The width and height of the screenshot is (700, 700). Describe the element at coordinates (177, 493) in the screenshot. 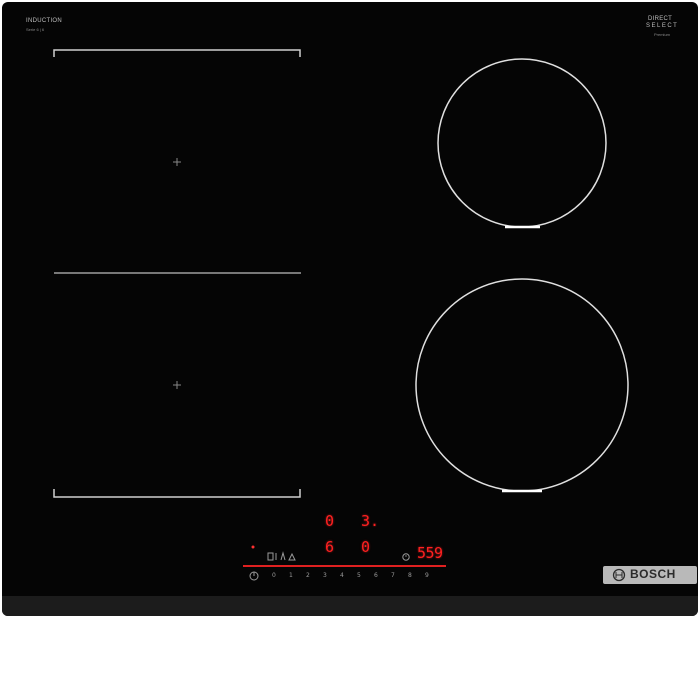

I see `flex-zone-rear-outline` at that location.